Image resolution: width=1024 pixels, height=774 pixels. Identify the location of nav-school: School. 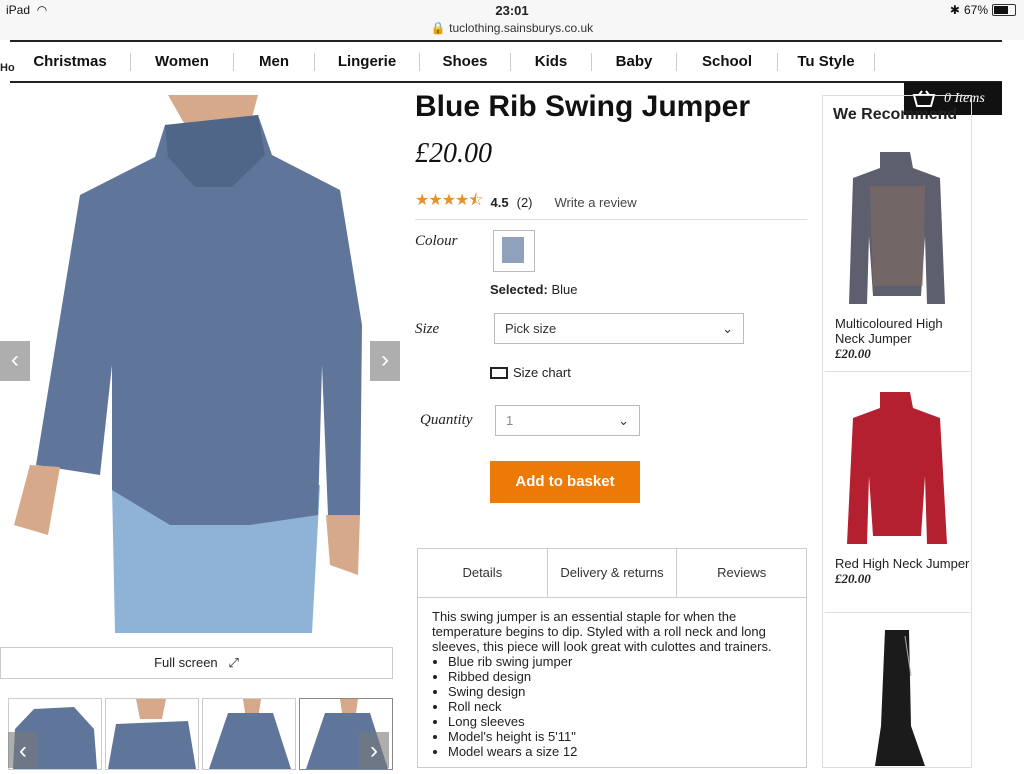
(727, 61).